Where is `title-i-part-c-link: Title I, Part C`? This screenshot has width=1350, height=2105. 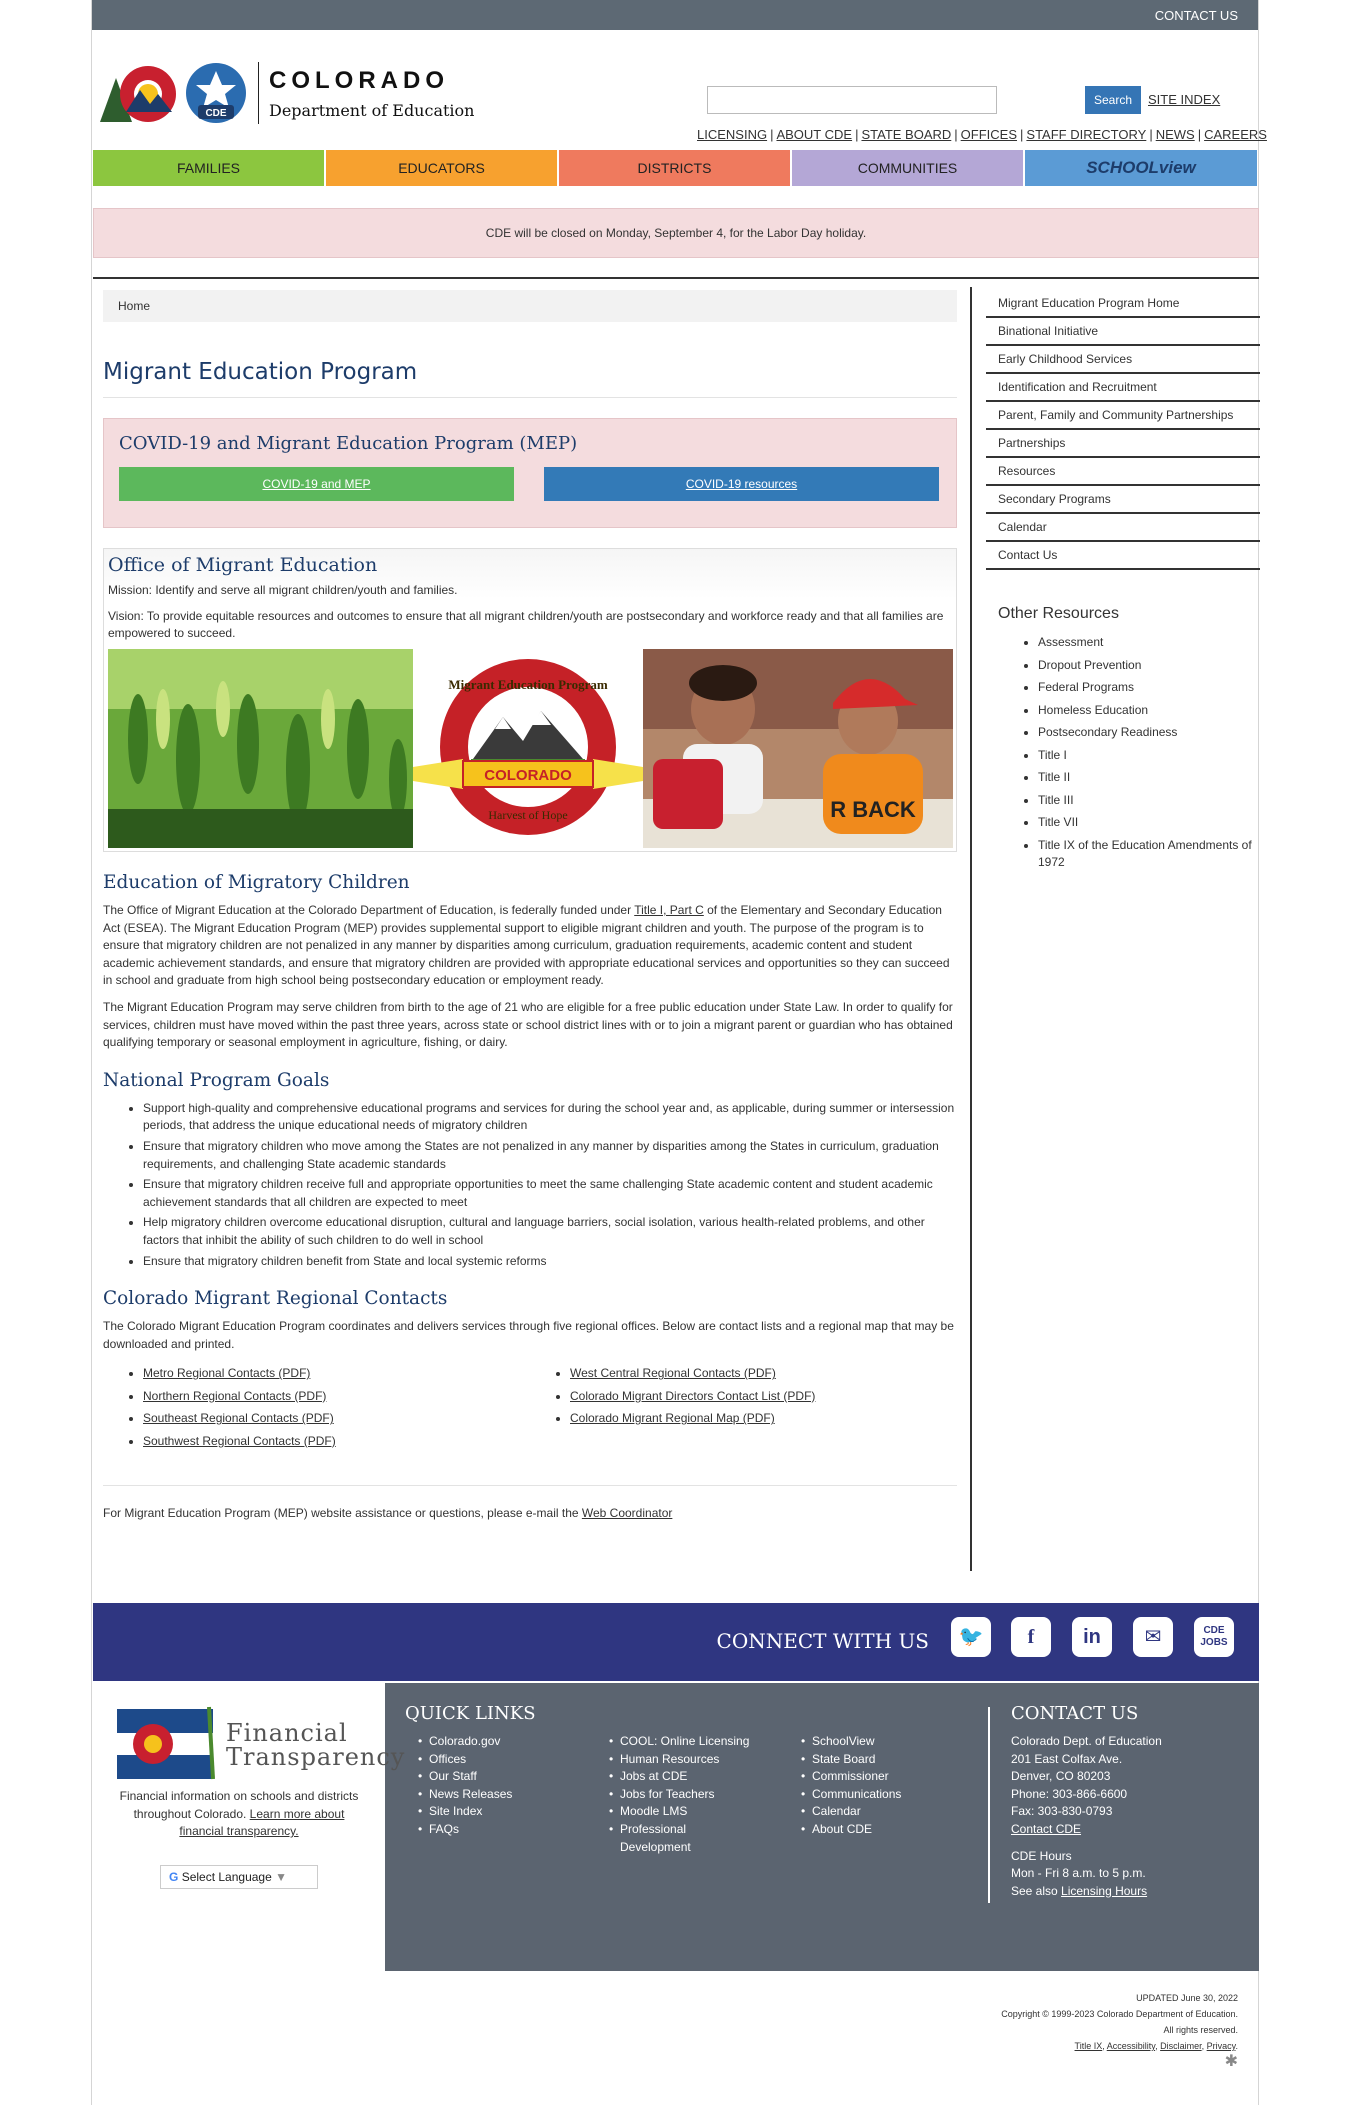
title-i-part-c-link: Title I, Part C is located at coordinates (669, 910).